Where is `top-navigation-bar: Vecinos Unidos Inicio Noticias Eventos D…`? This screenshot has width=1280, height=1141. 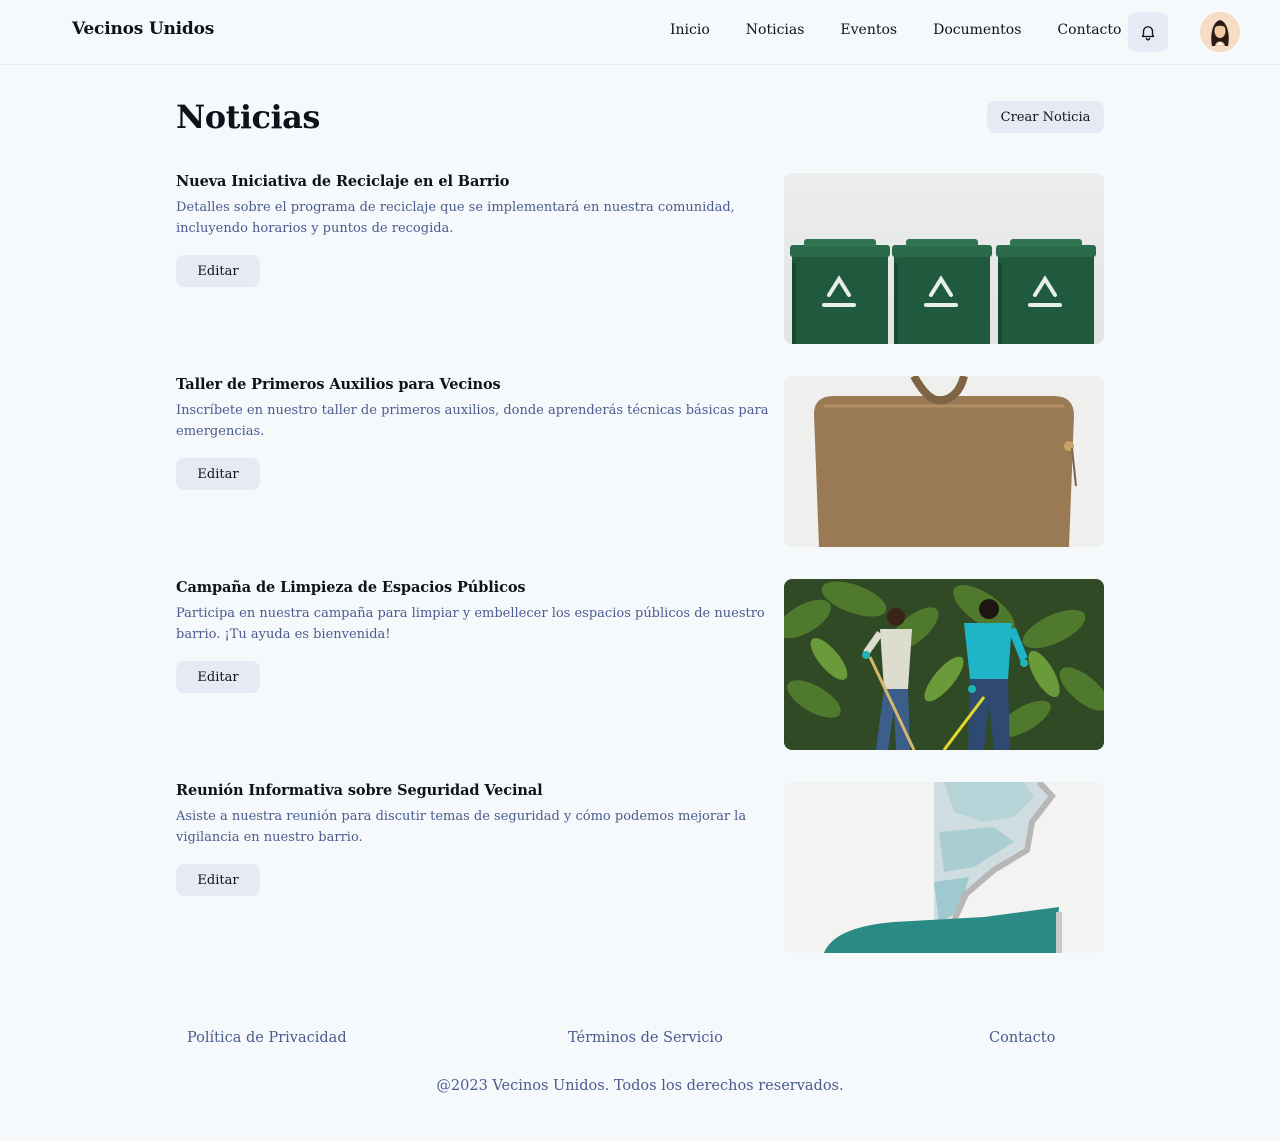 top-navigation-bar: Vecinos Unidos Inicio Noticias Eventos D… is located at coordinates (640, 32).